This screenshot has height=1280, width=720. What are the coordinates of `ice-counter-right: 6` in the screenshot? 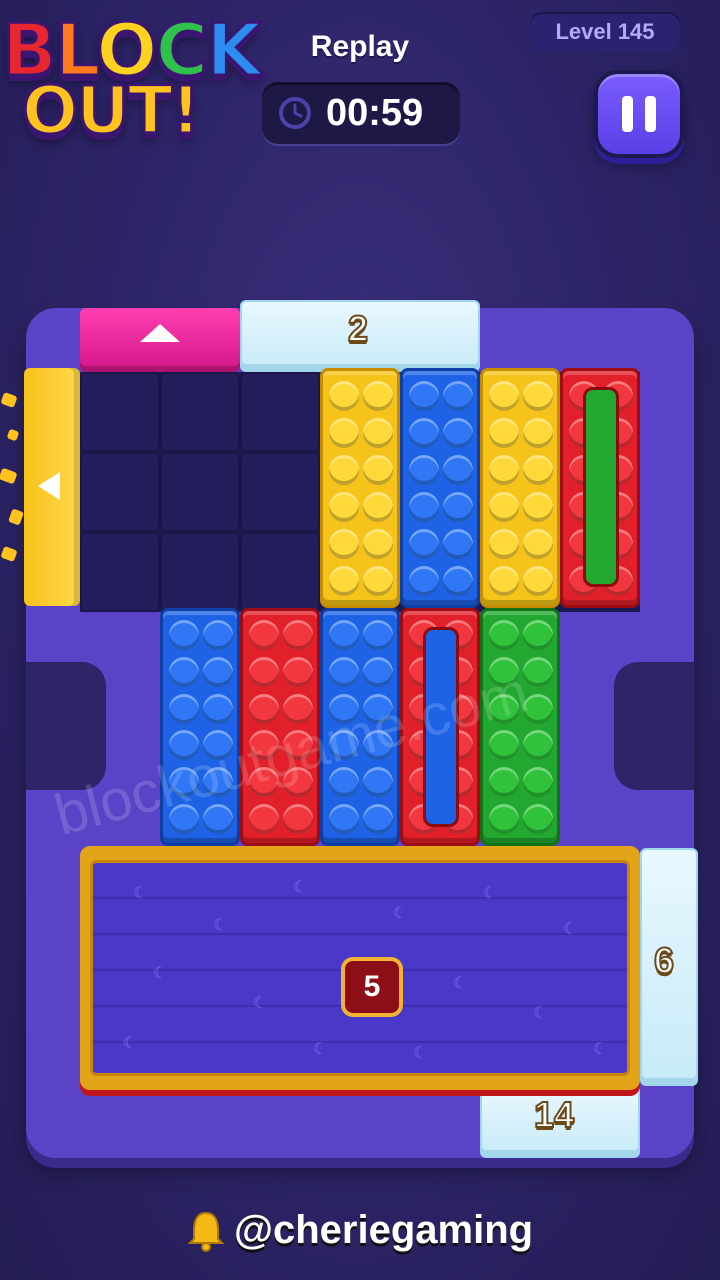 It's located at (664, 960).